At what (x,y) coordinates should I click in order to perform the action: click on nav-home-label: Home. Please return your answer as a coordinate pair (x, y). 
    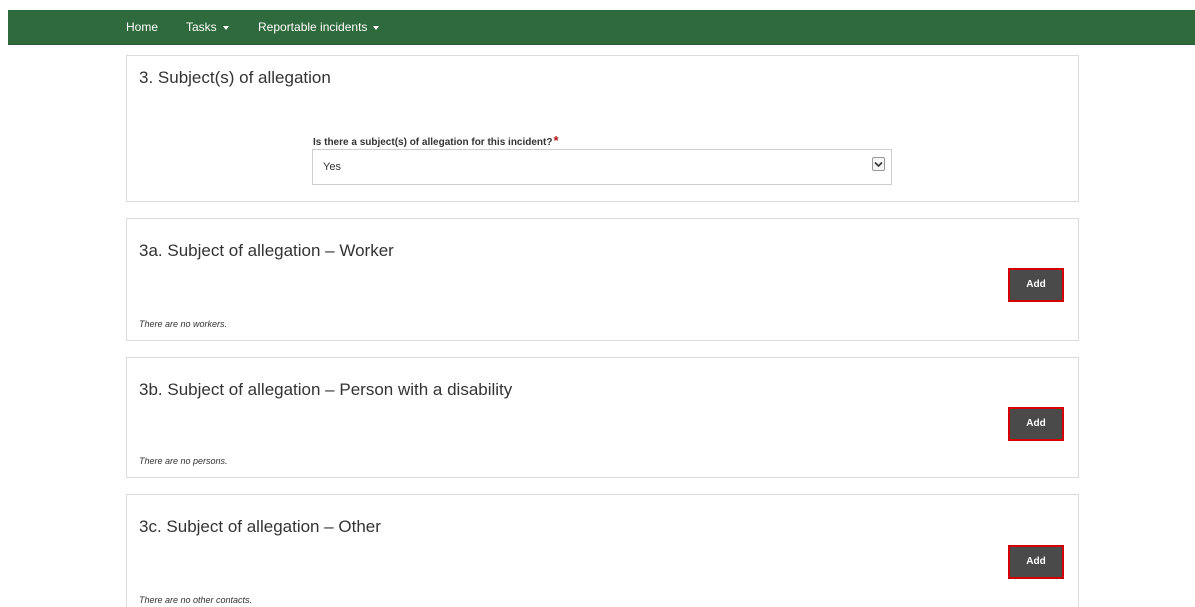
    Looking at the image, I should click on (142, 27).